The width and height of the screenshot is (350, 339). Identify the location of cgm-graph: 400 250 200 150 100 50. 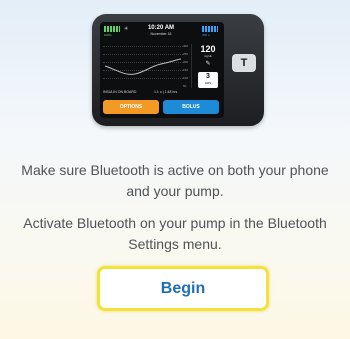
(147, 66).